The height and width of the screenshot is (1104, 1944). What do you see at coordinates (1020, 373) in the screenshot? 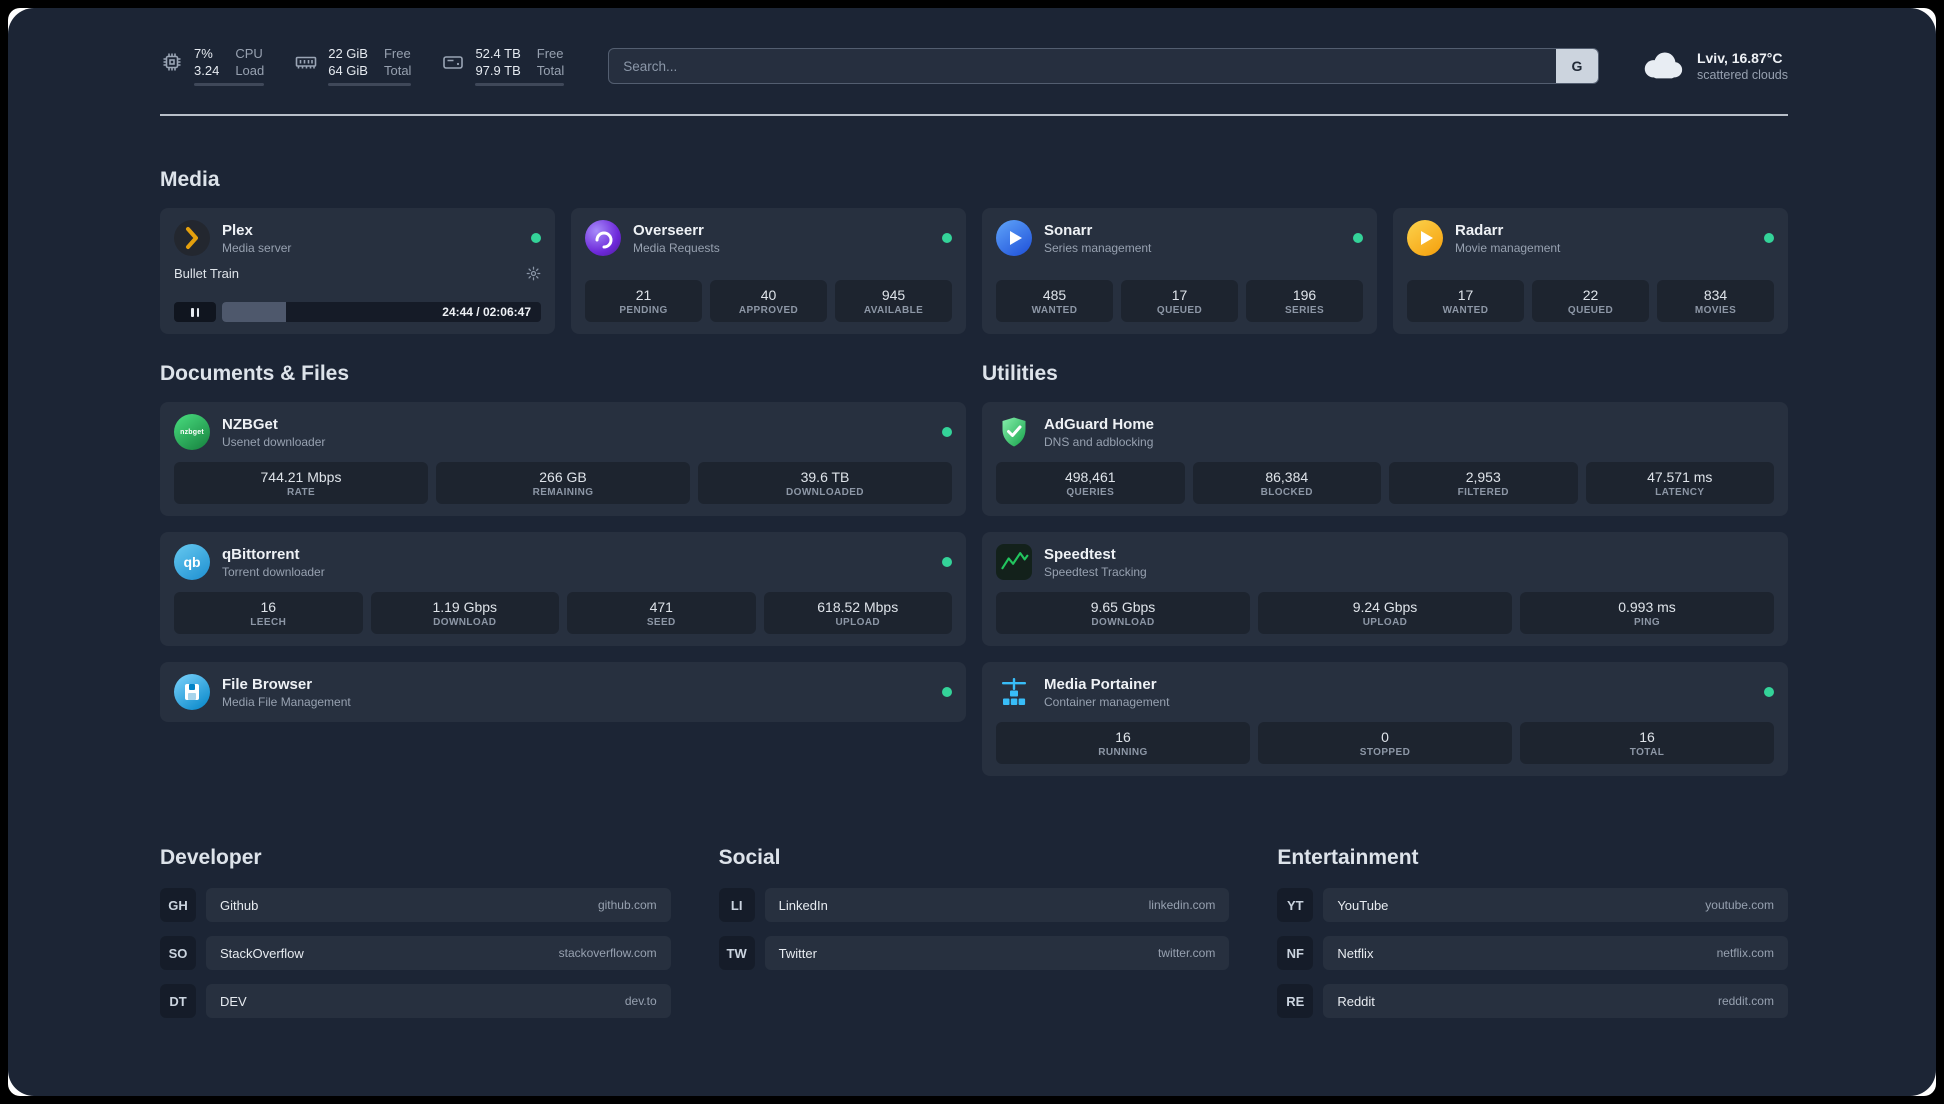
I see `section-title-utilities: Utilities` at bounding box center [1020, 373].